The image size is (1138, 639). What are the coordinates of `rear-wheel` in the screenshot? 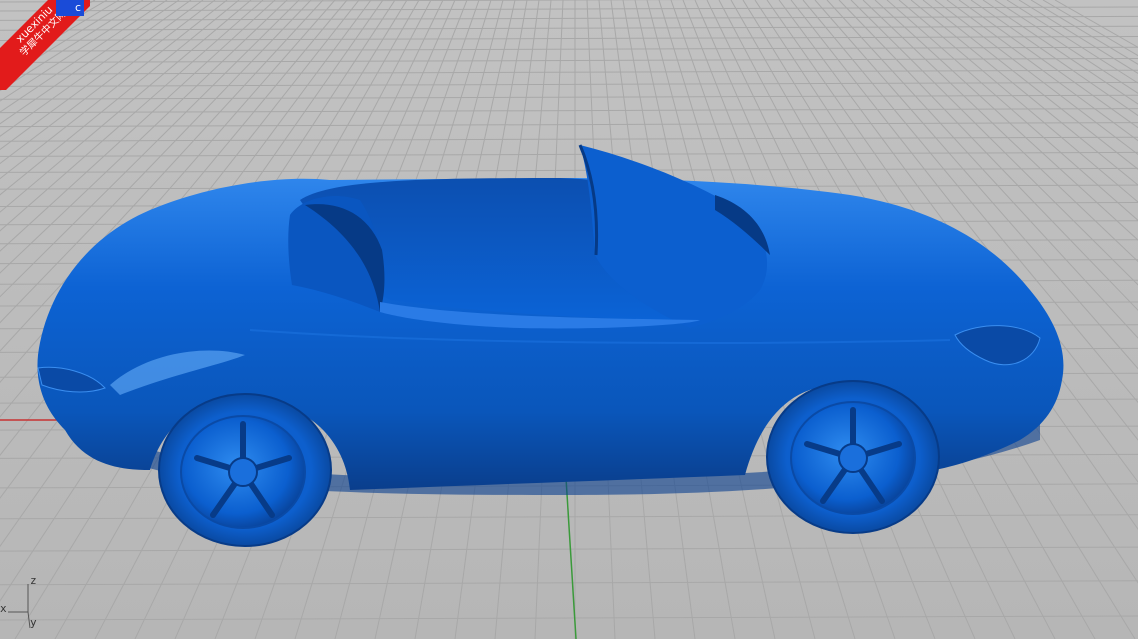 It's located at (853, 457).